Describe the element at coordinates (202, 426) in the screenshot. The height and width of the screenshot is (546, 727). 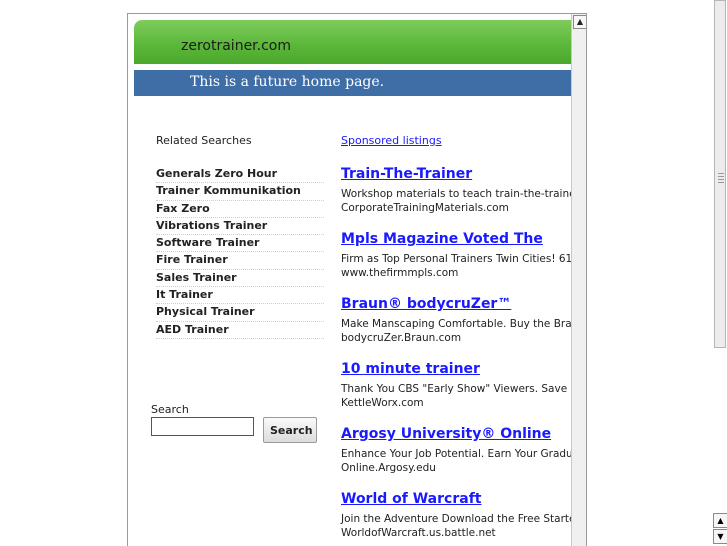
I see `search-input` at that location.